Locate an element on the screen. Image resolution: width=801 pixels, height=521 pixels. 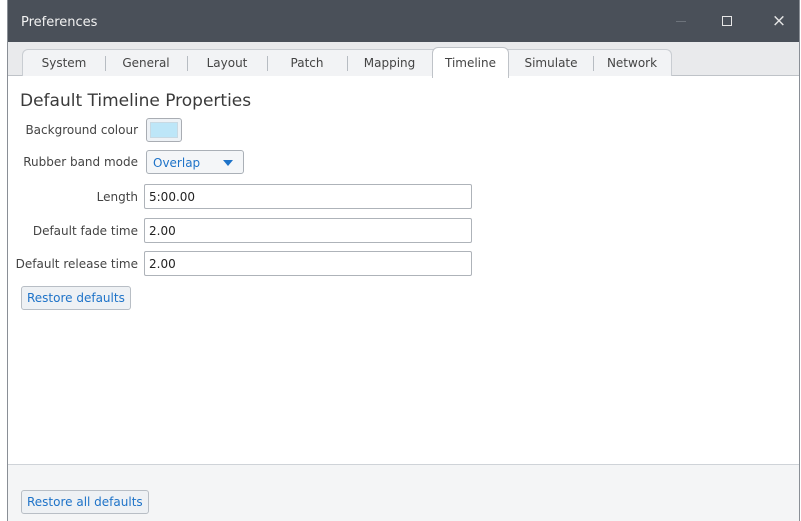
minimize-icon is located at coordinates (681, 21).